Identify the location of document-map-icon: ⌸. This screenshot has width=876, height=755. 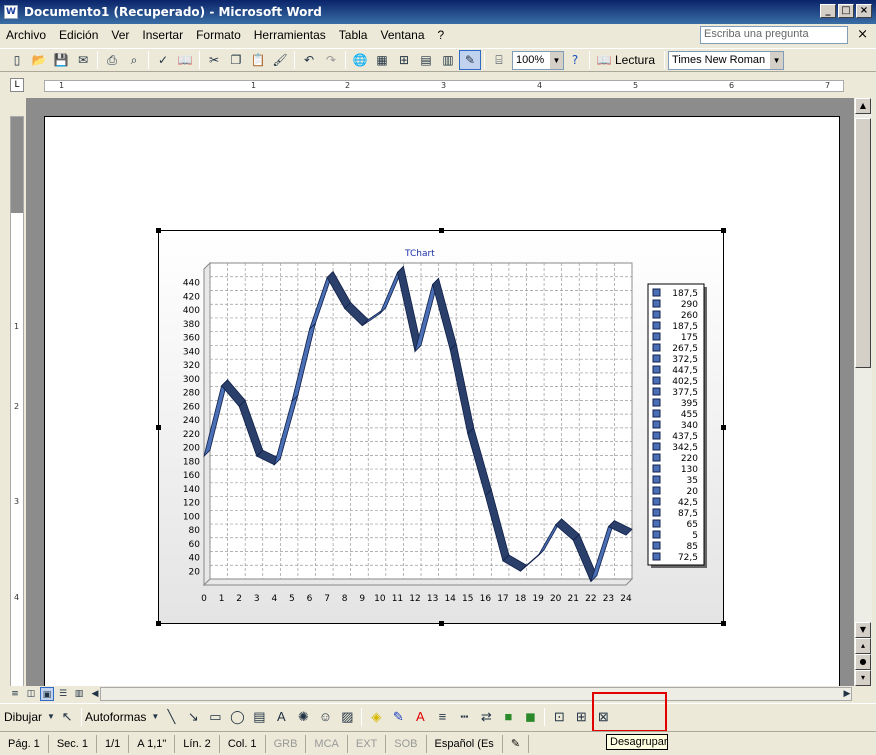
(499, 60).